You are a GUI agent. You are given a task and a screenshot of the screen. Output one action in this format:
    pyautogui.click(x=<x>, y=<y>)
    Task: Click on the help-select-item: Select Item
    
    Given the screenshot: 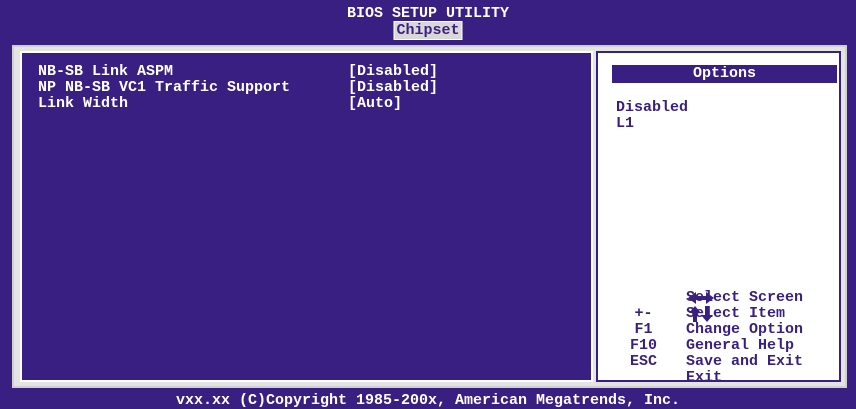 What is the action you would take?
    pyautogui.click(x=726, y=298)
    